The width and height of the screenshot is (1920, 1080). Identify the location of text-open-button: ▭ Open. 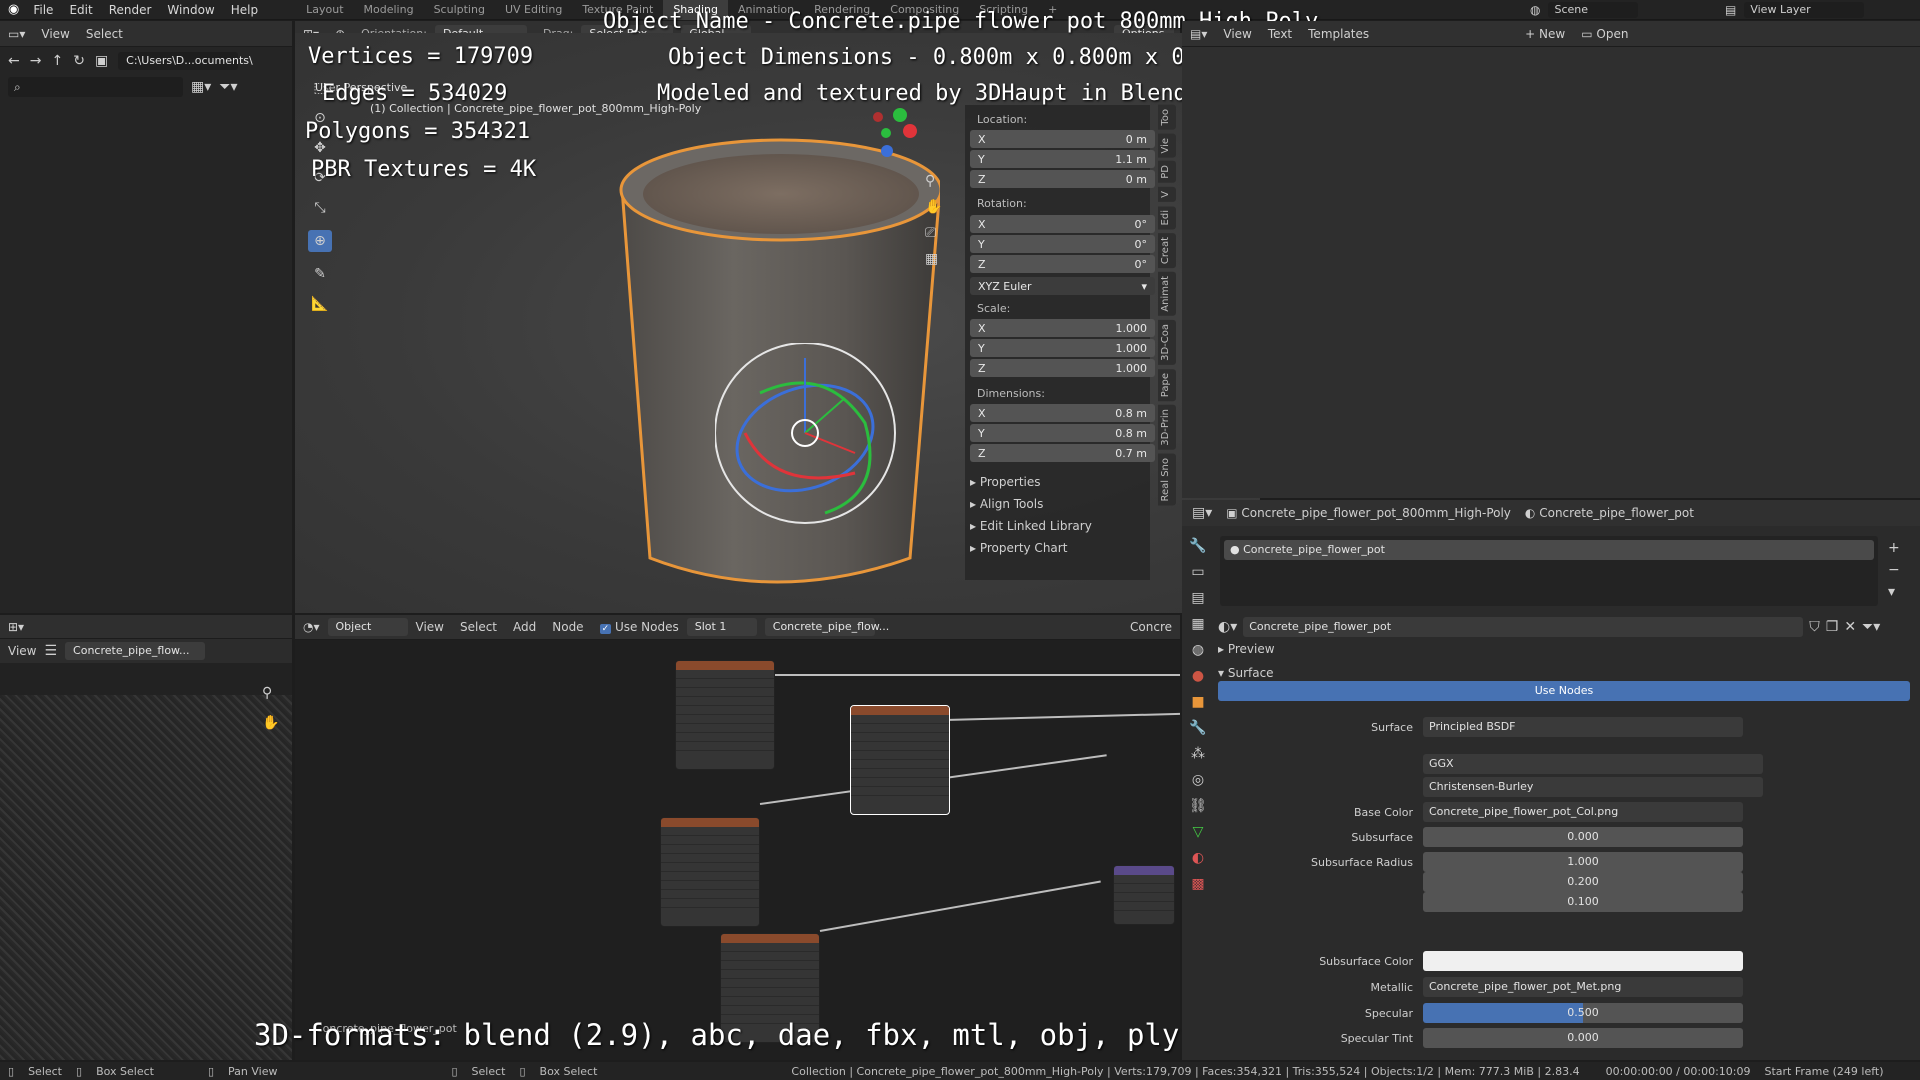
(1604, 34).